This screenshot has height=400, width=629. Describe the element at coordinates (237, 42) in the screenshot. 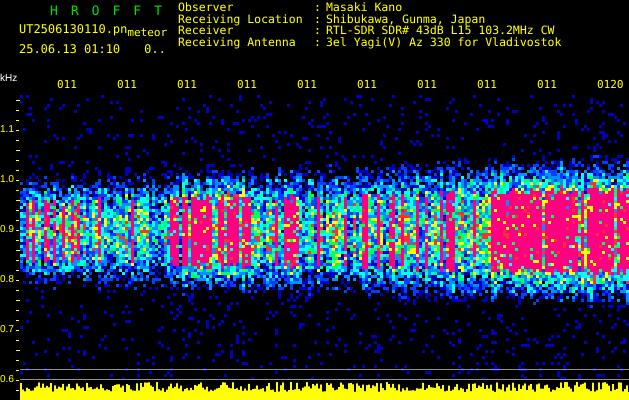

I see `info-label: Receiving Antenna` at that location.